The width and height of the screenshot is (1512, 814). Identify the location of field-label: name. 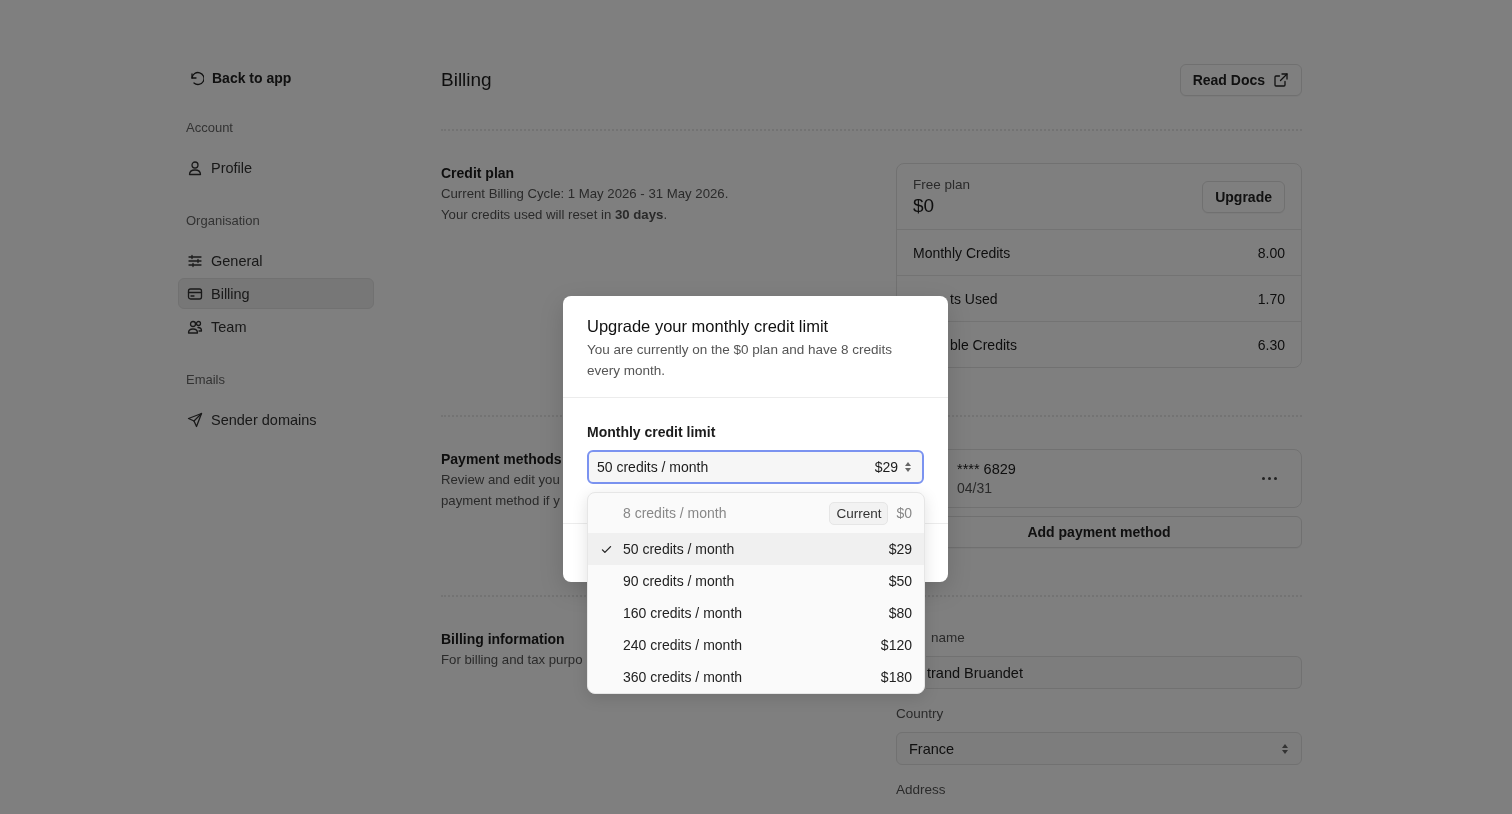
(948, 638).